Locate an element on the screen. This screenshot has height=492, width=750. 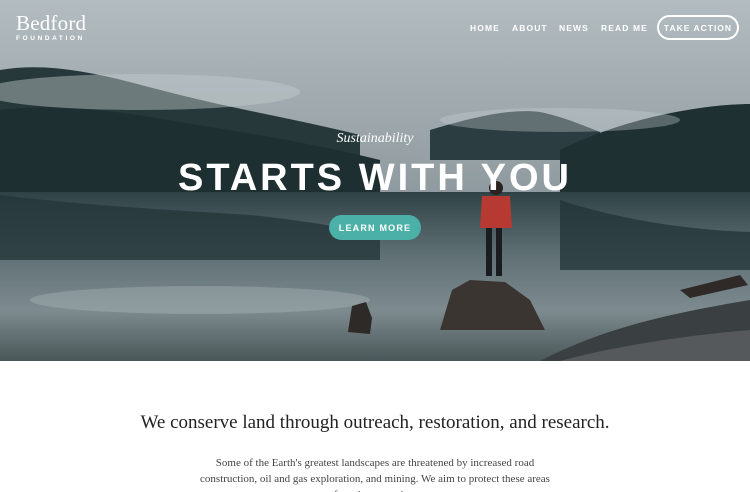
nav-read-me-link: READ ME is located at coordinates (624, 28).